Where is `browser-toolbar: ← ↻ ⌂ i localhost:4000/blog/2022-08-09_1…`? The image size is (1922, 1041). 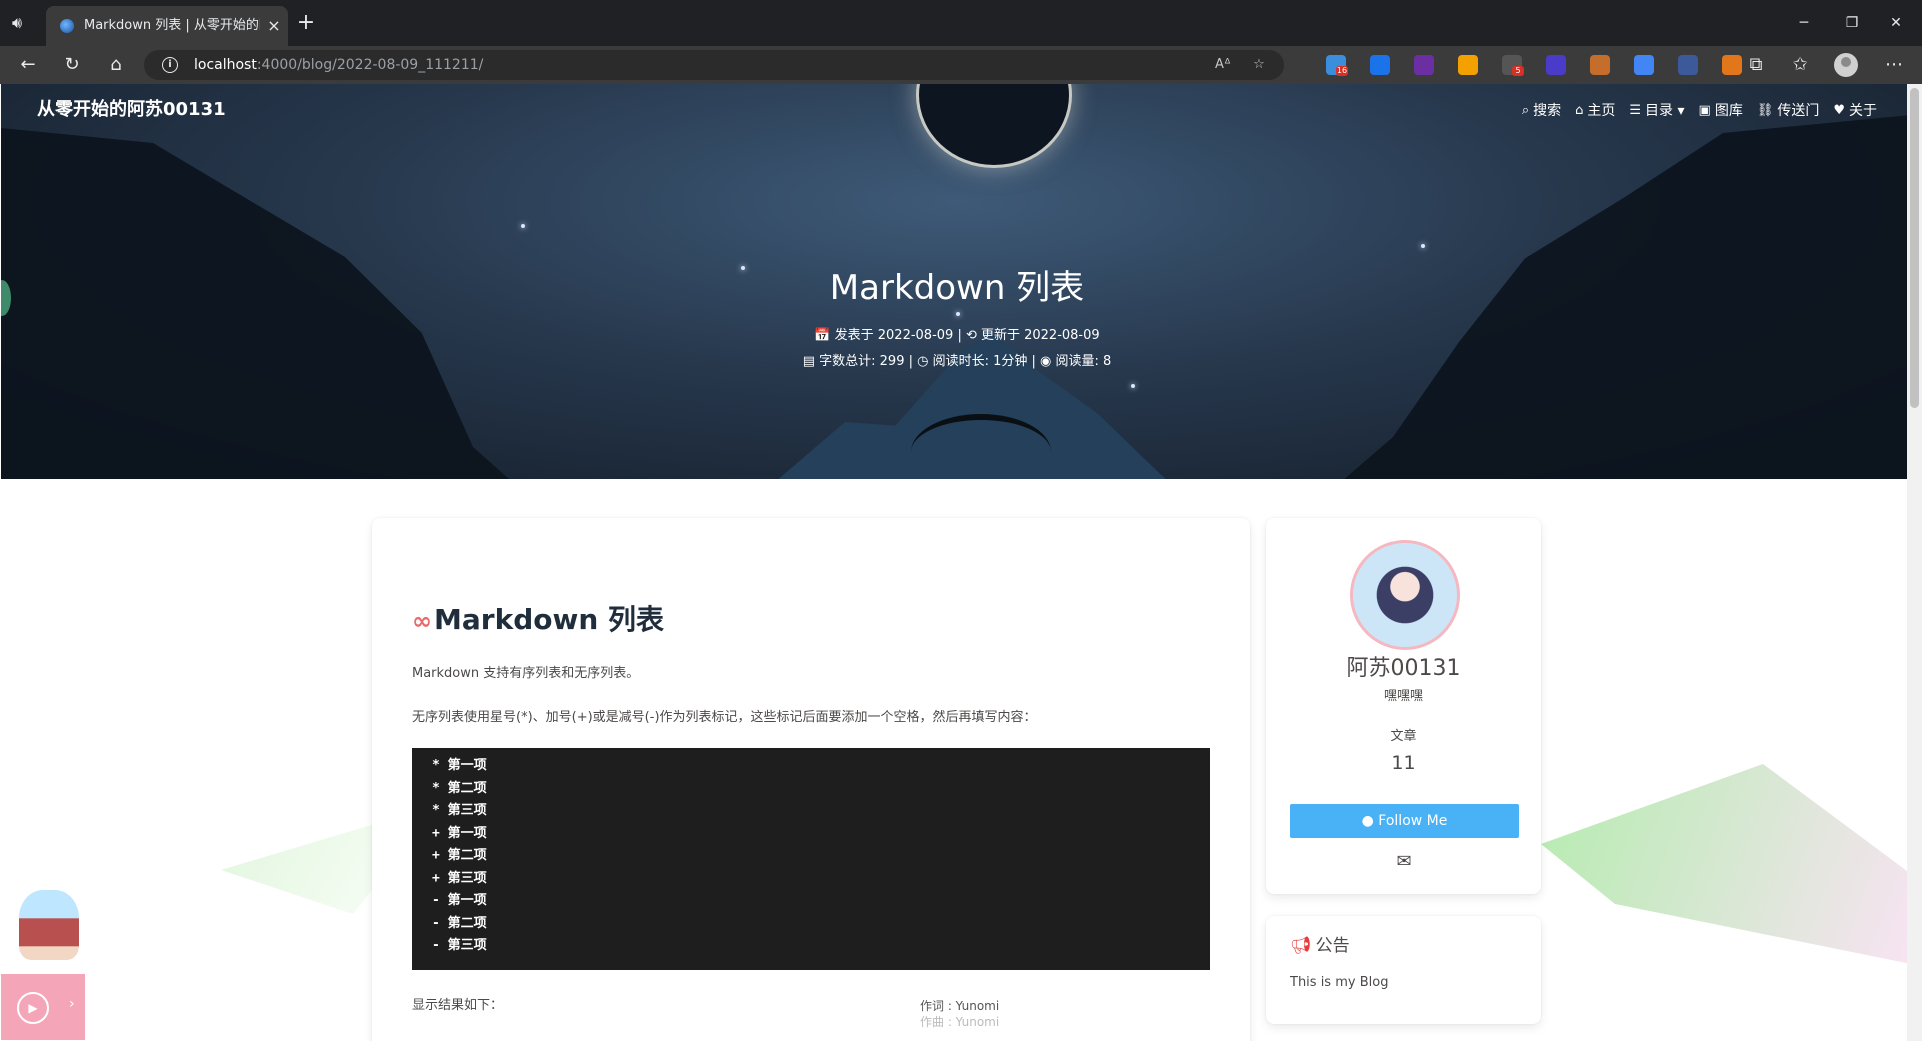
browser-toolbar: ← ↻ ⌂ i localhost:4000/blog/2022-08-09_1… is located at coordinates (961, 65).